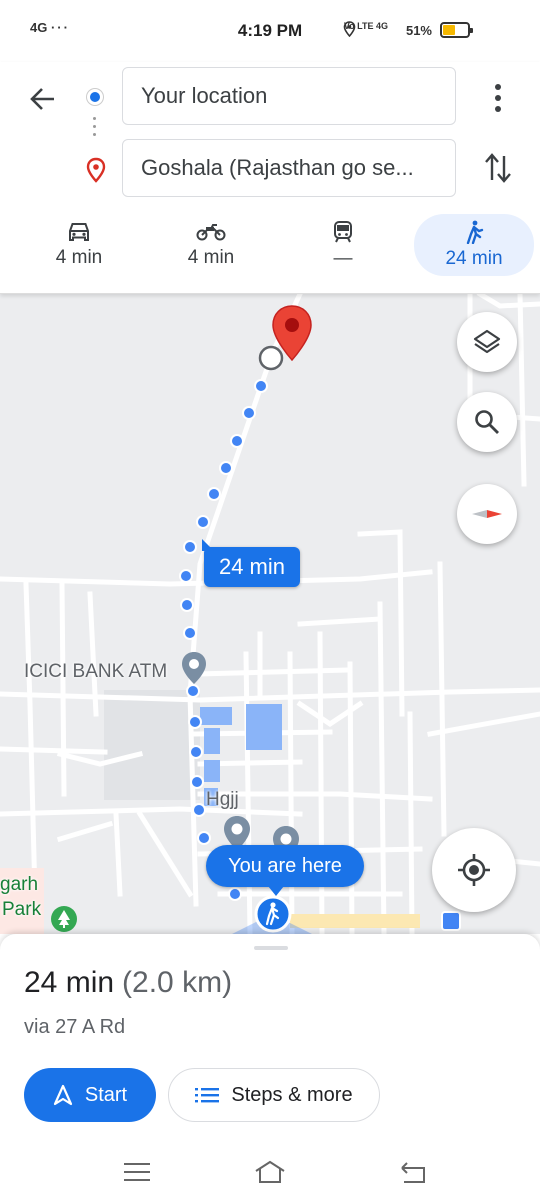  I want to click on travel-mode-tabs: 4 min 4 min — 24 min, so click(270, 246).